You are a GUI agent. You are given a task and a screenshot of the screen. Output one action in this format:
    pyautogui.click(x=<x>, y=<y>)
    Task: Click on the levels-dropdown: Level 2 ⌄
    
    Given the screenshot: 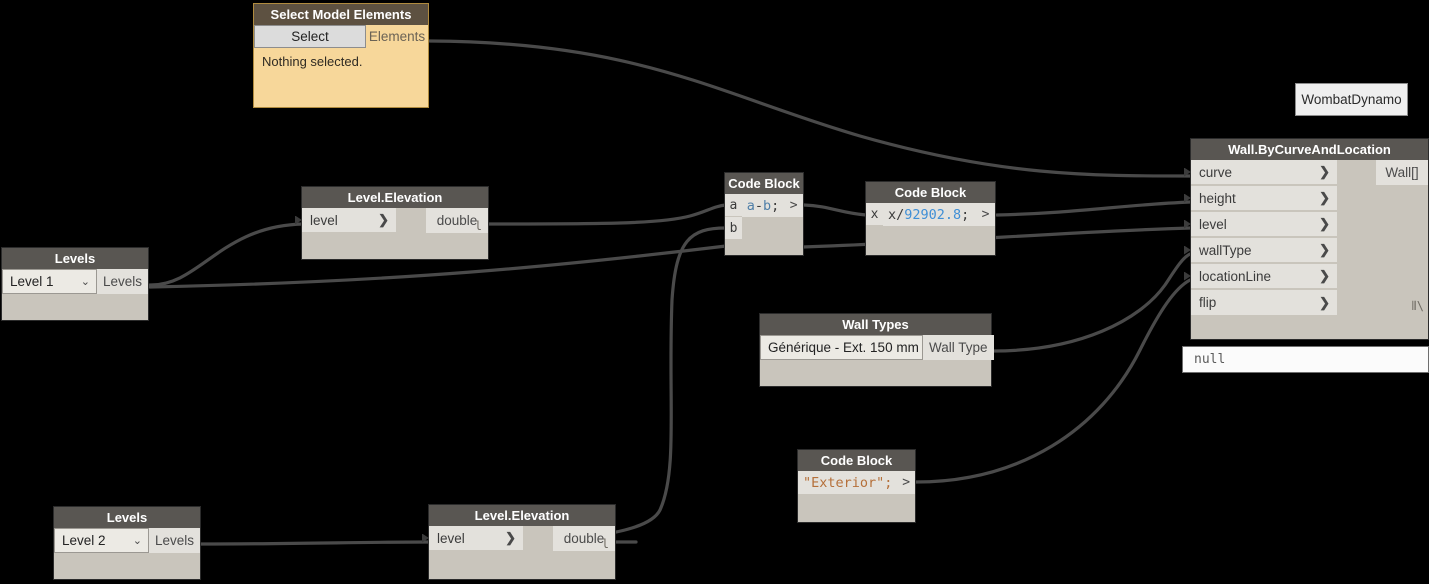 What is the action you would take?
    pyautogui.click(x=101, y=540)
    